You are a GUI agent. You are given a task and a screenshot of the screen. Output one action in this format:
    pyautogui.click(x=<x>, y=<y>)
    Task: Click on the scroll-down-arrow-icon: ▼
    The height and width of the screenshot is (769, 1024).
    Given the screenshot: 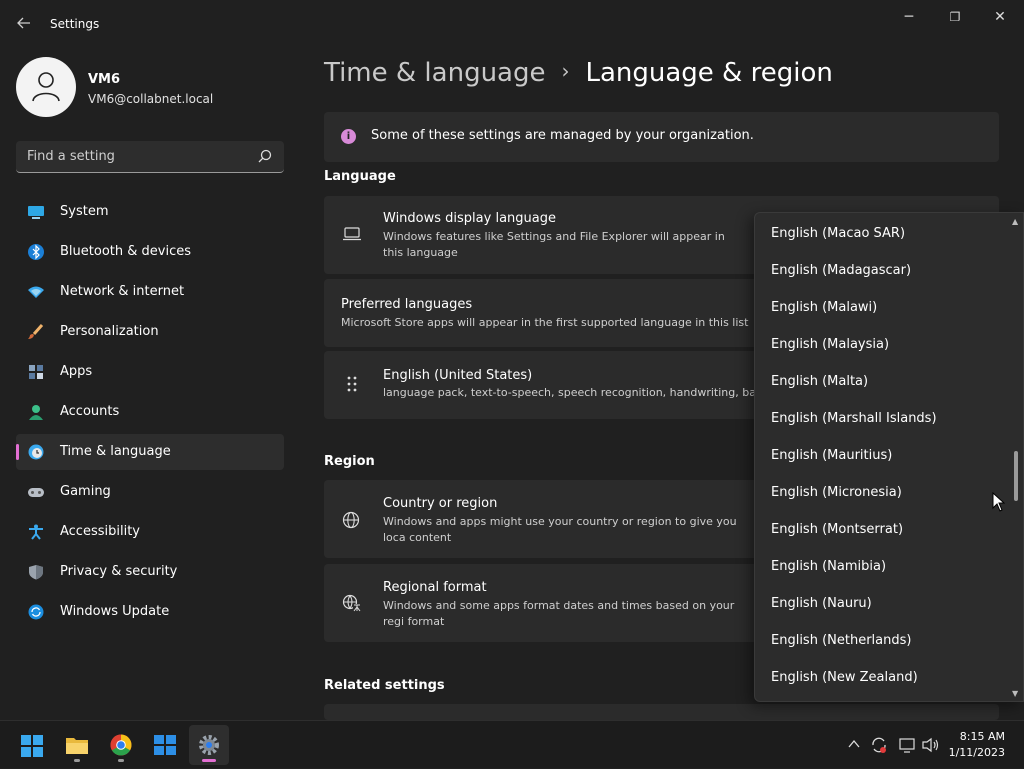 What is the action you would take?
    pyautogui.click(x=1015, y=693)
    